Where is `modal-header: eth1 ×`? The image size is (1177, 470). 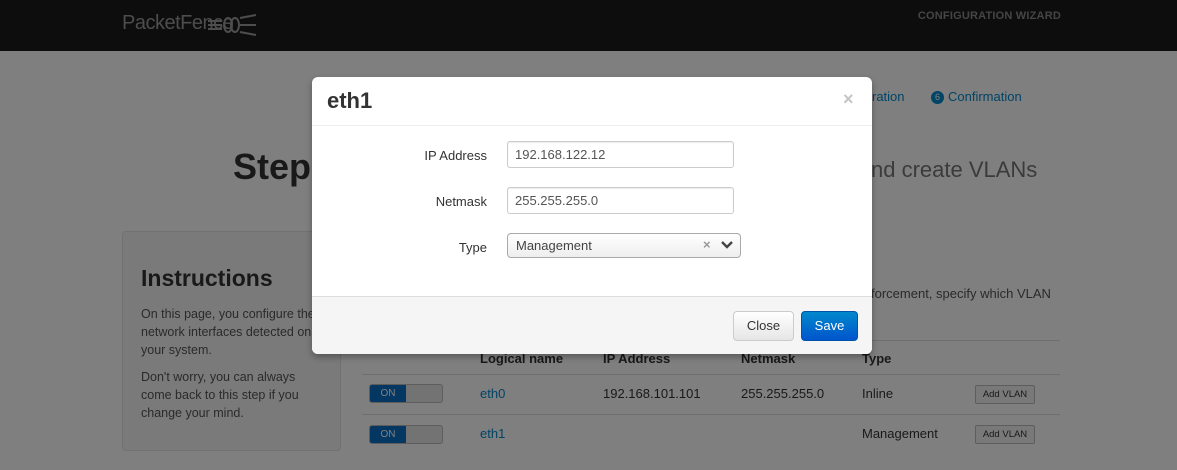
modal-header: eth1 × is located at coordinates (592, 101).